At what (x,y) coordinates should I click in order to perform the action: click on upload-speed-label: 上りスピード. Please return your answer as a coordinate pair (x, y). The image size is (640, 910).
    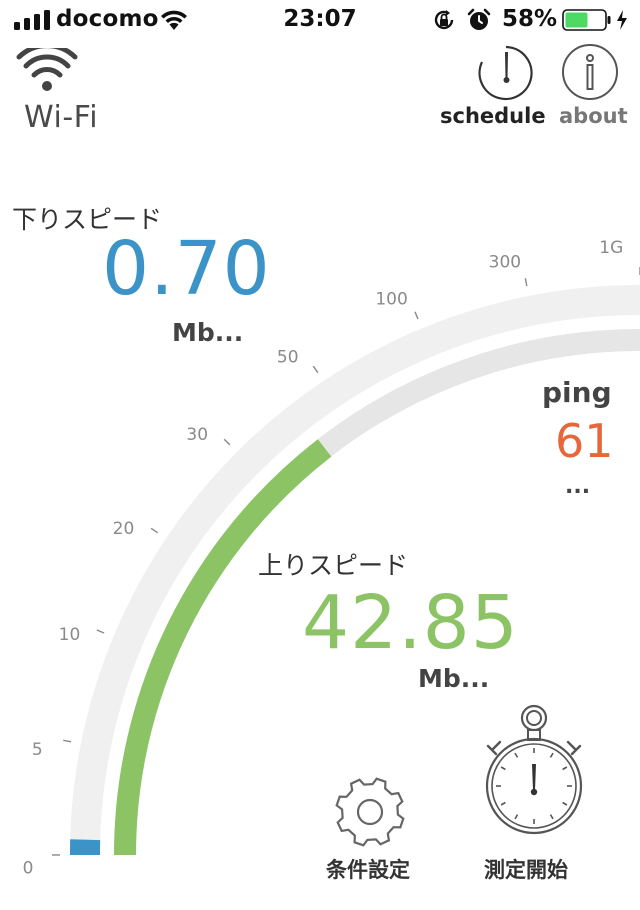
    Looking at the image, I should click on (333, 565).